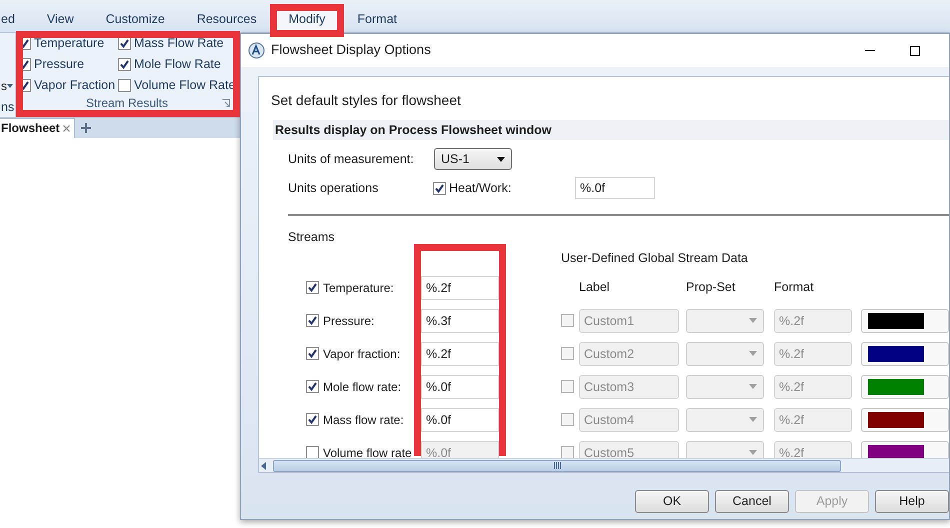  Describe the element at coordinates (364, 420) in the screenshot. I see `field-label: Mass flow rate:` at that location.